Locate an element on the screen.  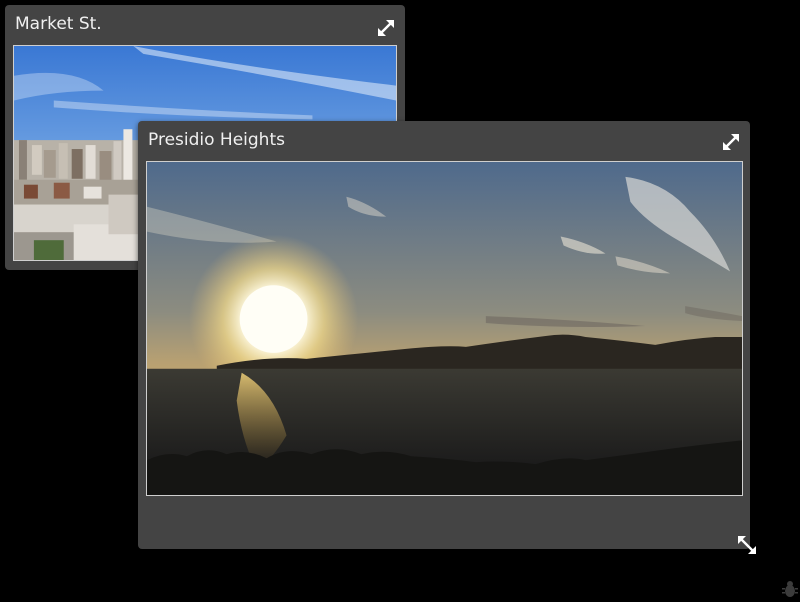
window-title: Market St. is located at coordinates (58, 24).